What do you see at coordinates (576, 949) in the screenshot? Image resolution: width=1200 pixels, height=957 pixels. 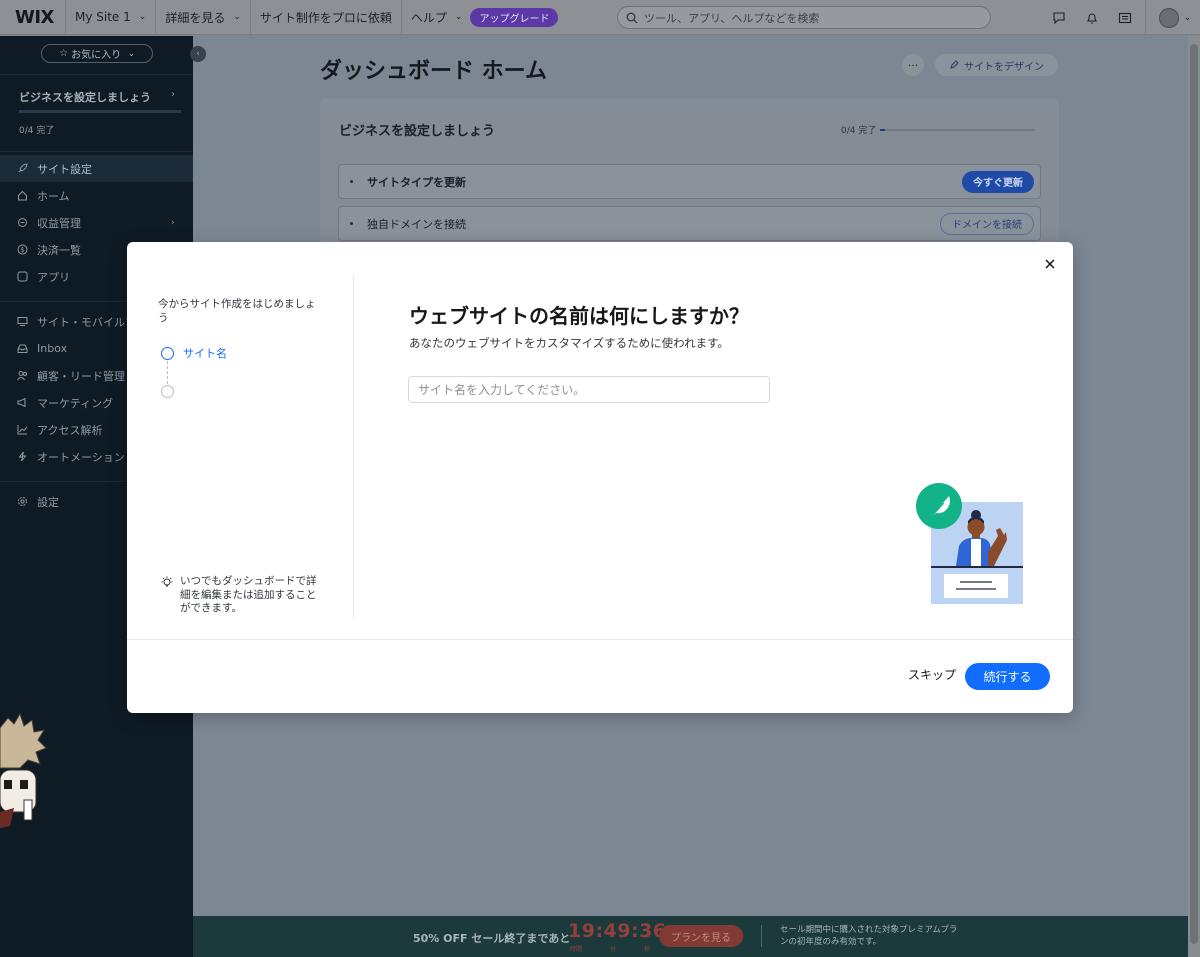 I see `timer-unit-hours: 時間` at bounding box center [576, 949].